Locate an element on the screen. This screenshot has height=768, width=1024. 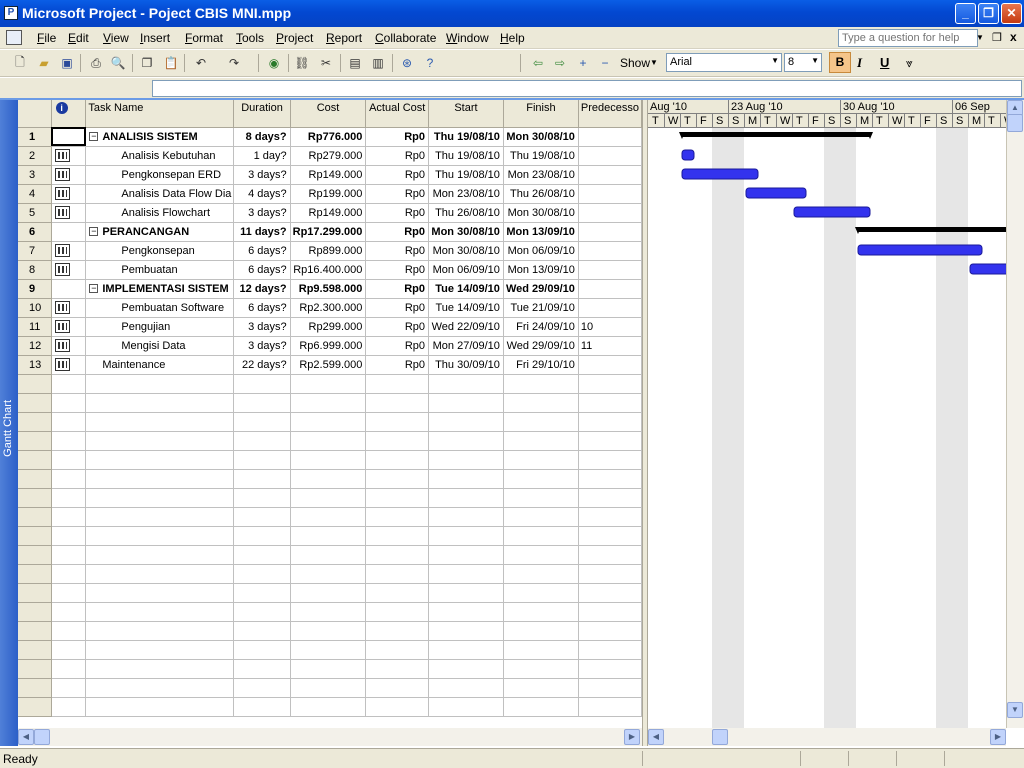
cost-cell: Rp776.000 is located at coordinates (328, 137).